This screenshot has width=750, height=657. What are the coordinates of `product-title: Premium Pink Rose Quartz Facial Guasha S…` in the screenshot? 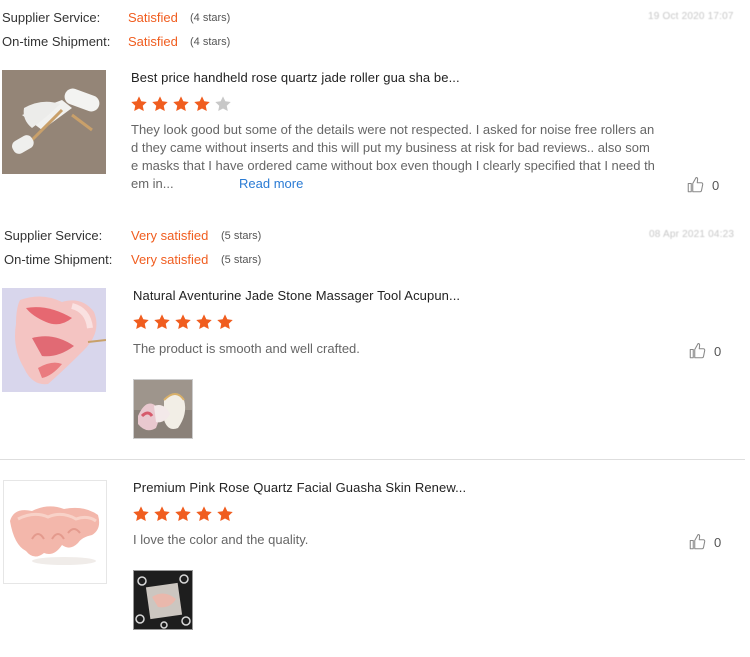 It's located at (299, 487).